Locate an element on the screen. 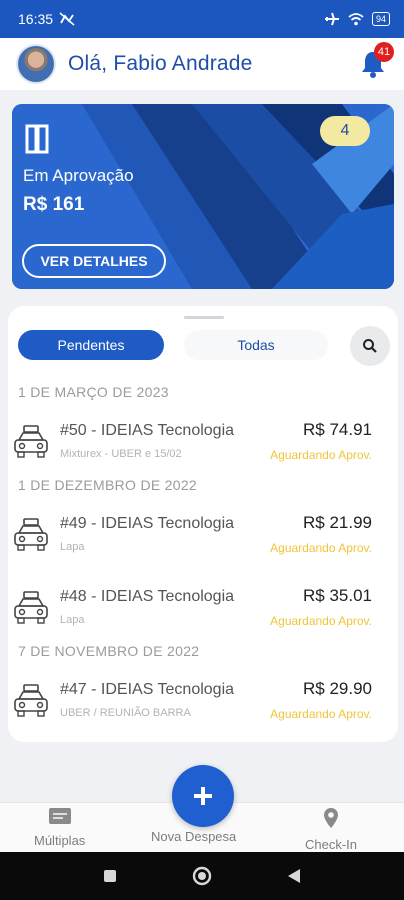 This screenshot has width=404, height=900. nav-multiplas-label: Múltiplas is located at coordinates (60, 840).